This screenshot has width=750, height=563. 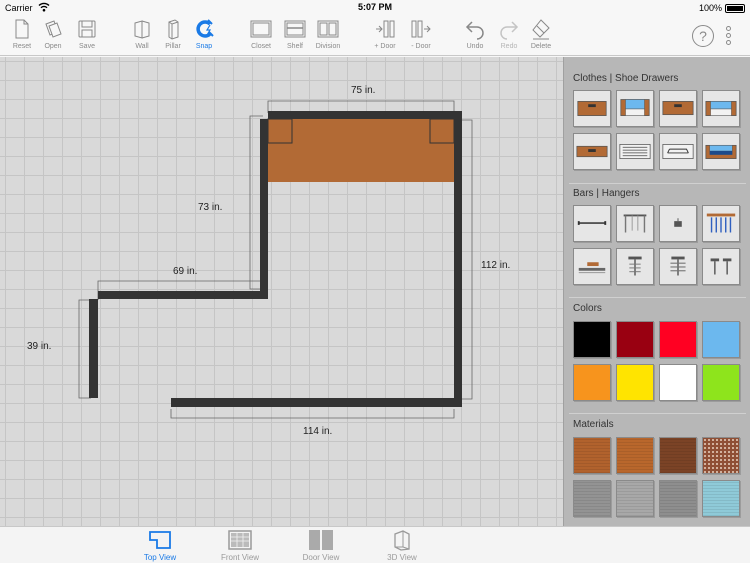 I want to click on sliding-tray-icon, so click(x=592, y=268).